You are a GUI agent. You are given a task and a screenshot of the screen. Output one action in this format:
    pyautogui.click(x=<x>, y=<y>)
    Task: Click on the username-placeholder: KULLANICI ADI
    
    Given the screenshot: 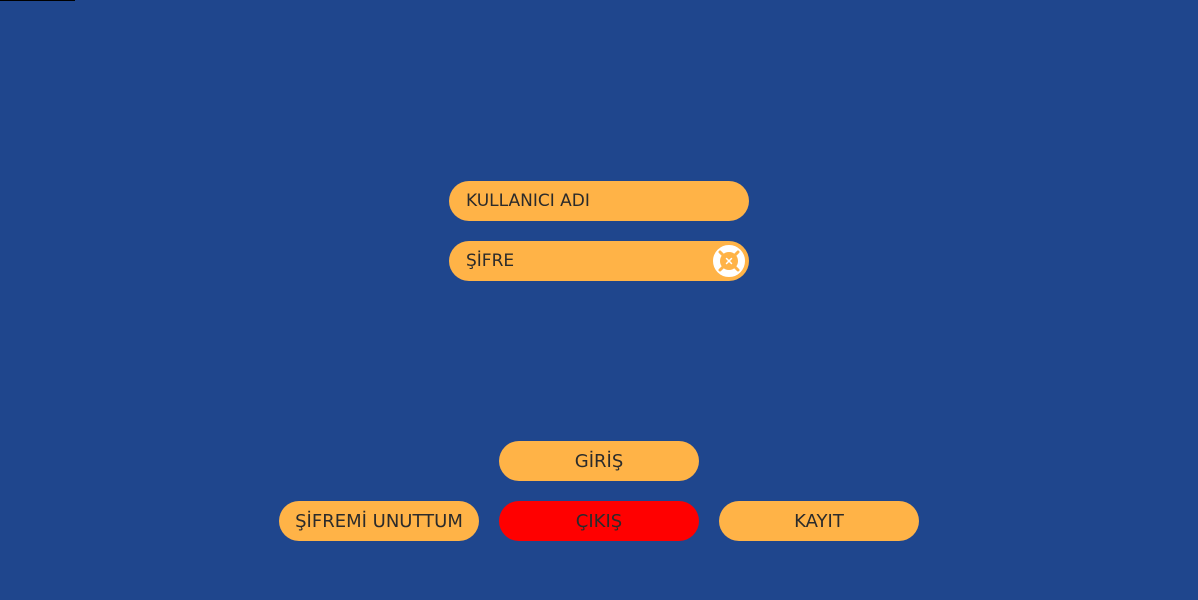 What is the action you would take?
    pyautogui.click(x=528, y=201)
    